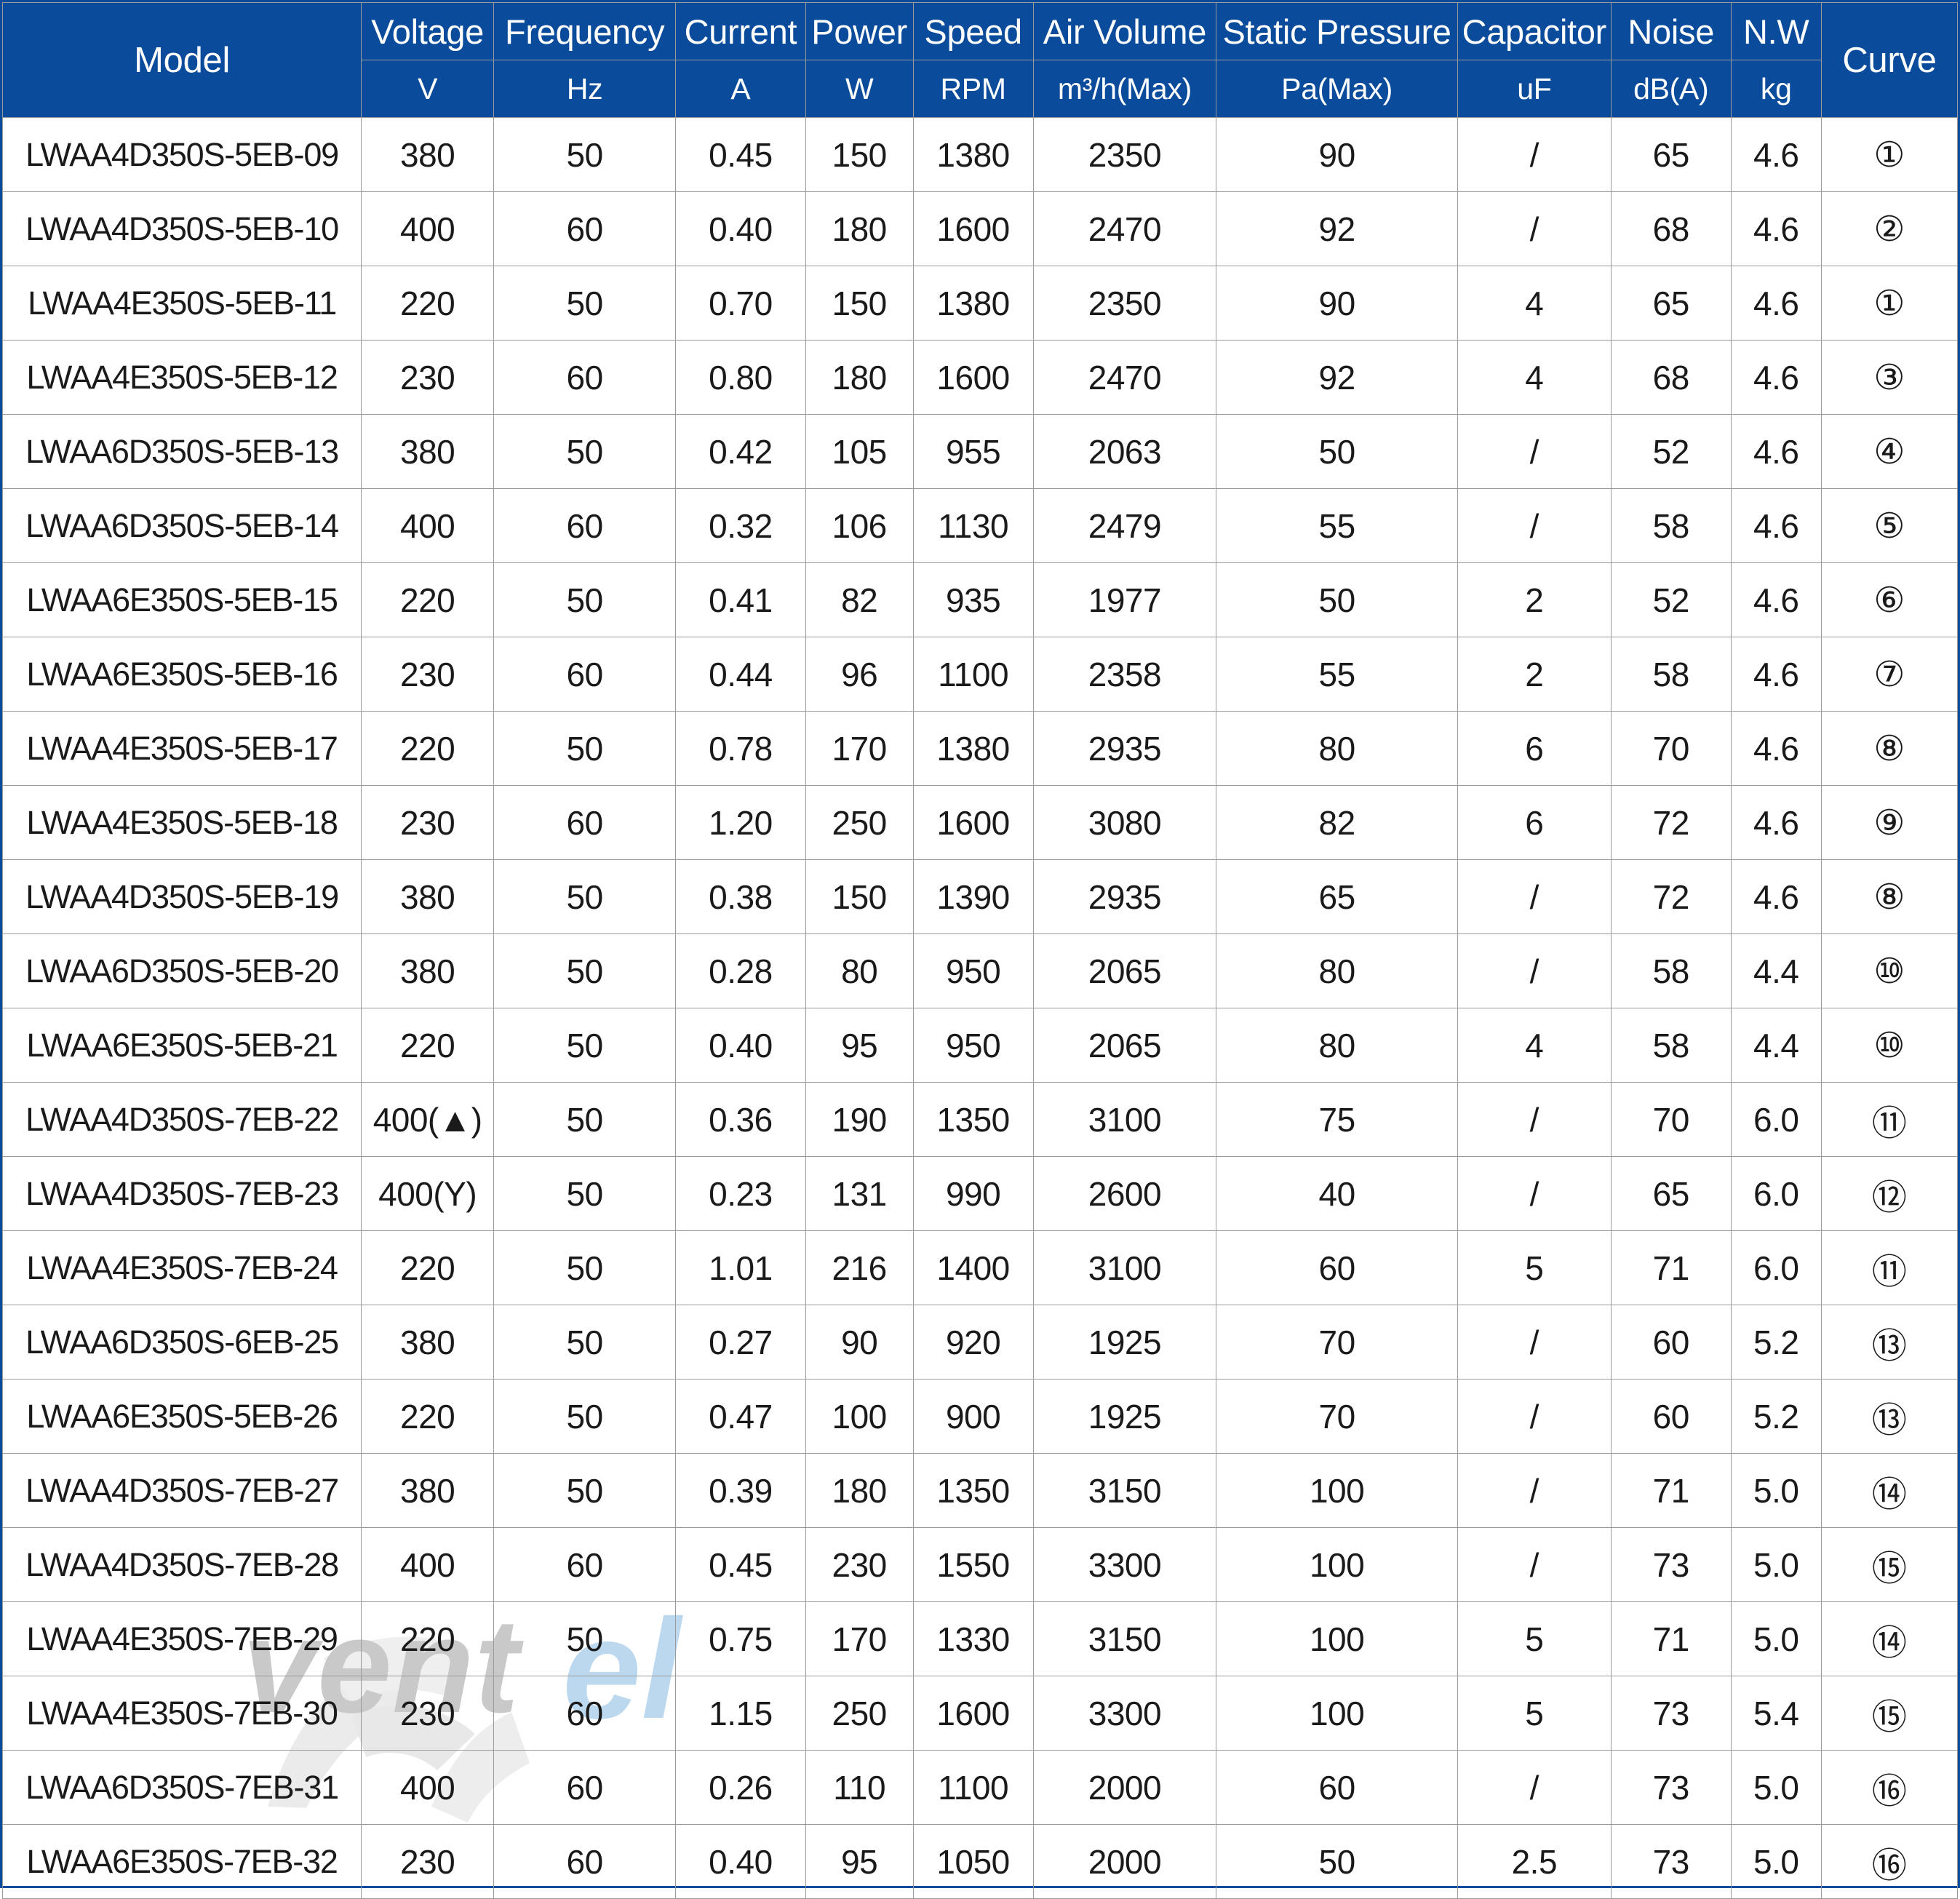 Image resolution: width=1960 pixels, height=1899 pixels. What do you see at coordinates (428, 31) in the screenshot?
I see `col-header-voltage: Voltage` at bounding box center [428, 31].